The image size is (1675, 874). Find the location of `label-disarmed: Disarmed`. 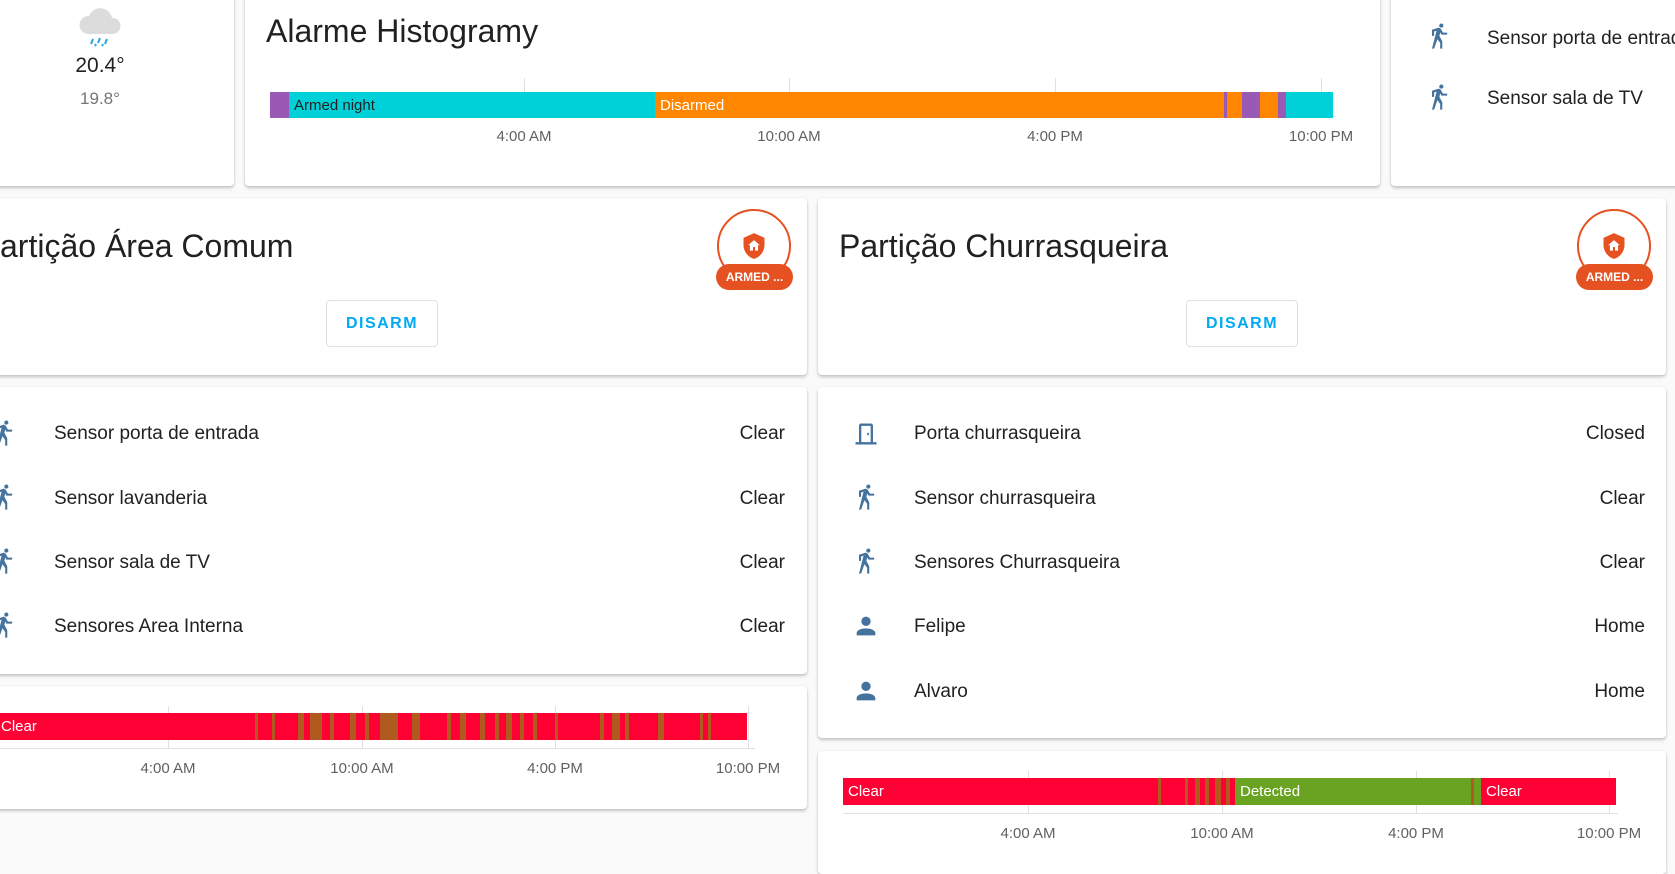

label-disarmed: Disarmed is located at coordinates (692, 105).